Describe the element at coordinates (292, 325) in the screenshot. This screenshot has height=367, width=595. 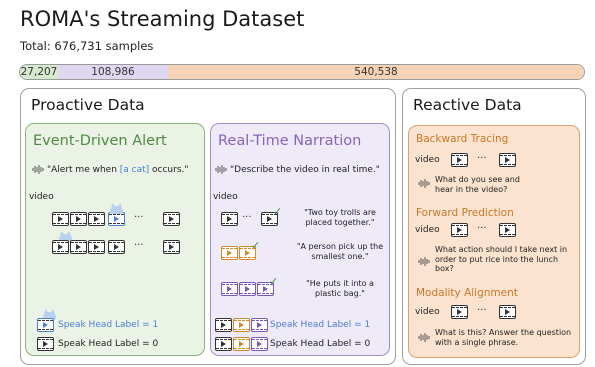
I see `narration-label-1: Speak Head Label = 1` at that location.